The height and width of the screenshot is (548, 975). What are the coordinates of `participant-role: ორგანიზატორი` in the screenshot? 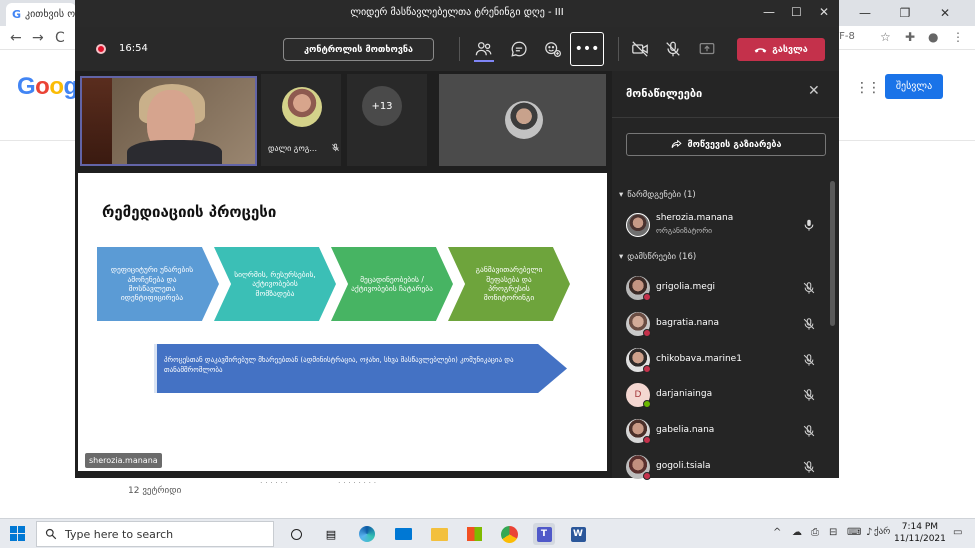 It's located at (684, 230).